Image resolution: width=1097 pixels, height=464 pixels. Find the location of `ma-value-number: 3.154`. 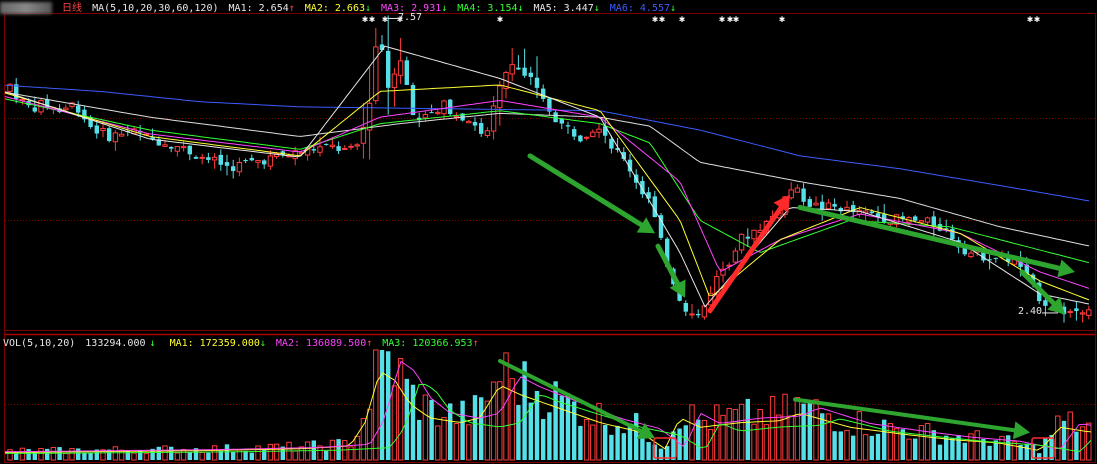

ma-value-number: 3.154 is located at coordinates (502, 8).